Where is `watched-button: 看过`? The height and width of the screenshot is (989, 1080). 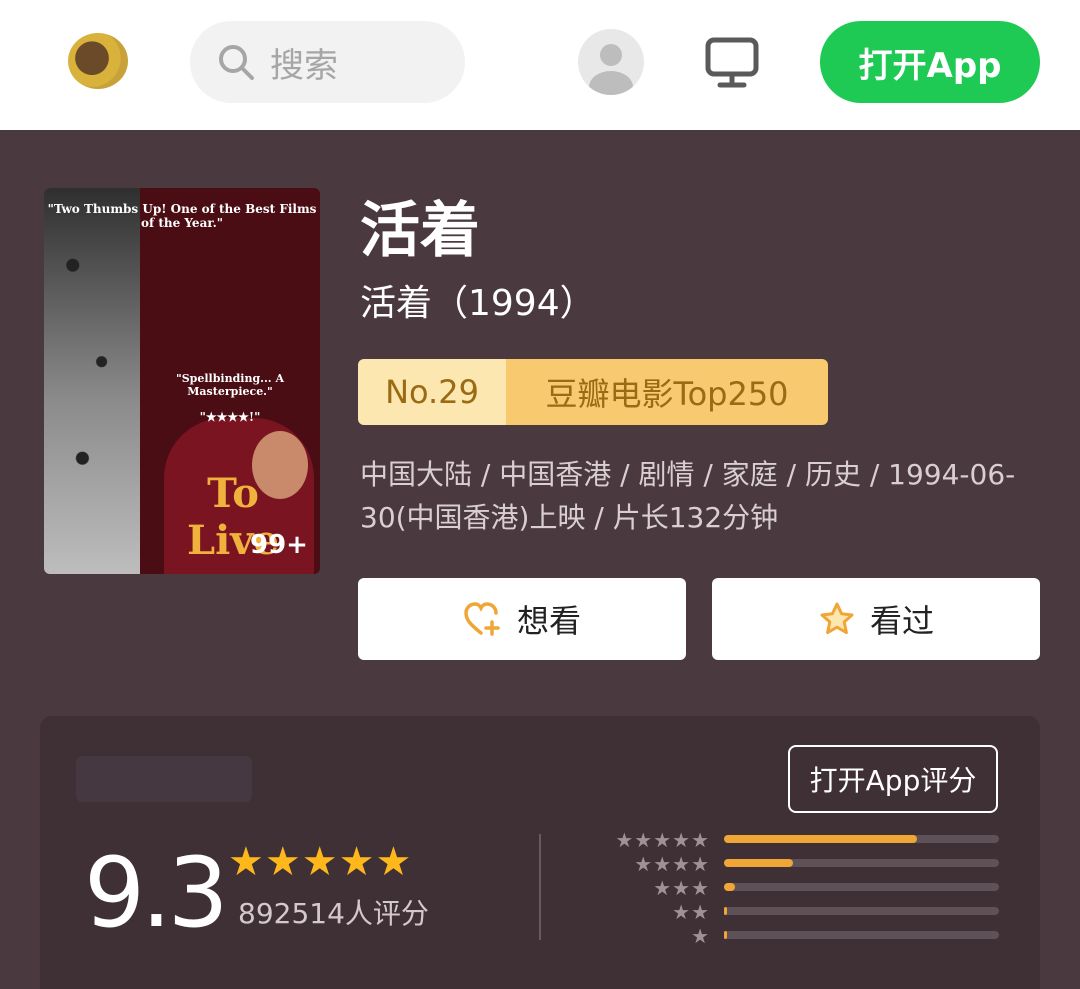
watched-button: 看过 is located at coordinates (876, 619).